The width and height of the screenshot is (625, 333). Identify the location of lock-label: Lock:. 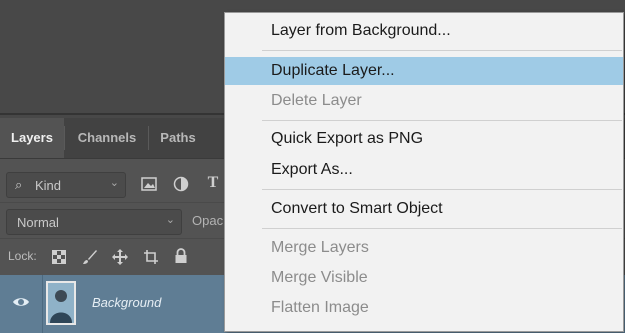
(22, 256).